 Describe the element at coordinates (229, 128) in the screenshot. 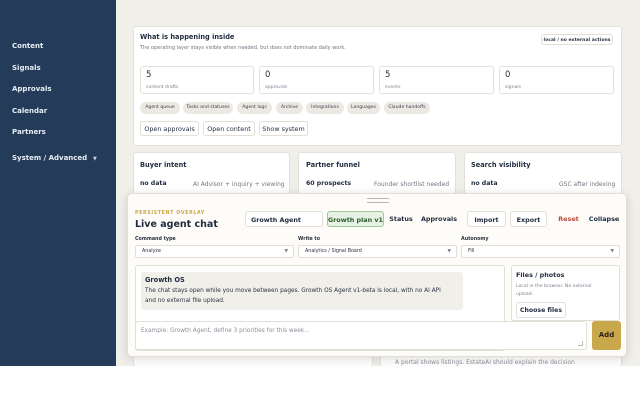

I see `open-content-button: Open content` at that location.